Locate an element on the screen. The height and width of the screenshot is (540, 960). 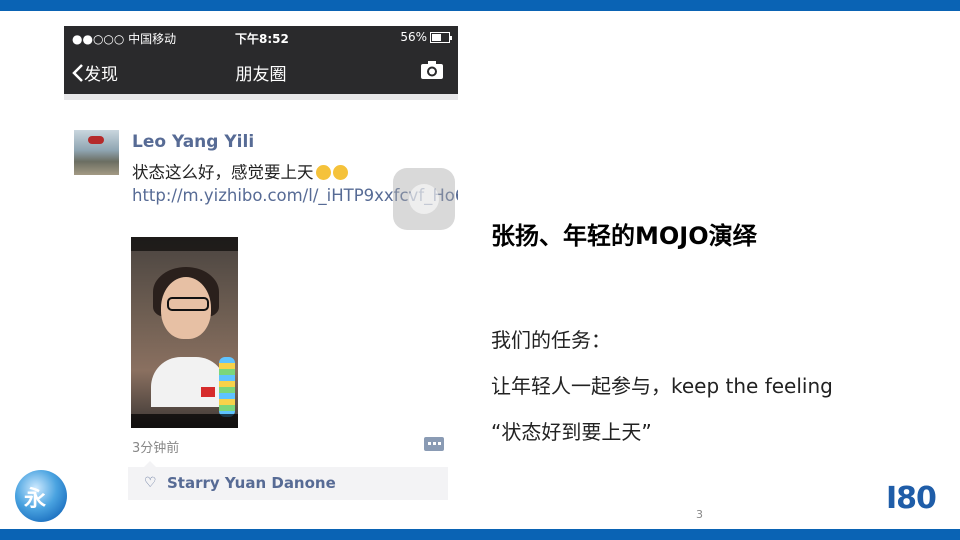
post-timestamp: 3分钟前 is located at coordinates (156, 448).